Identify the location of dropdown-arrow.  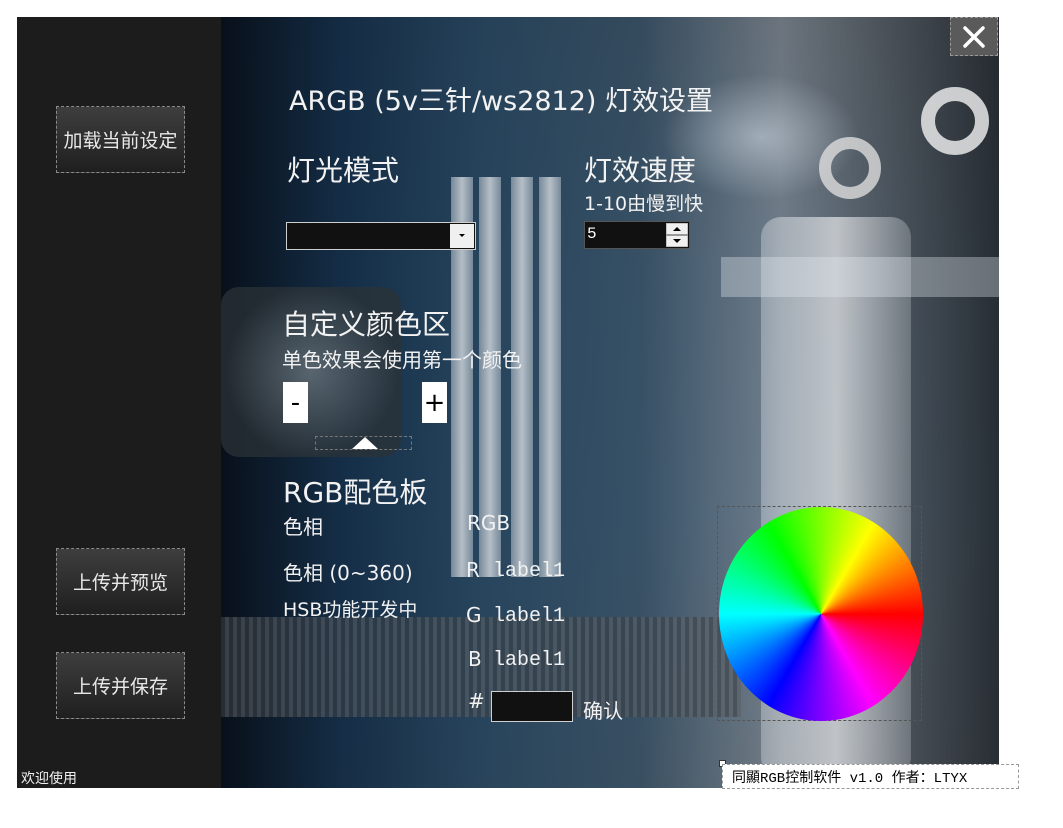
(462, 236).